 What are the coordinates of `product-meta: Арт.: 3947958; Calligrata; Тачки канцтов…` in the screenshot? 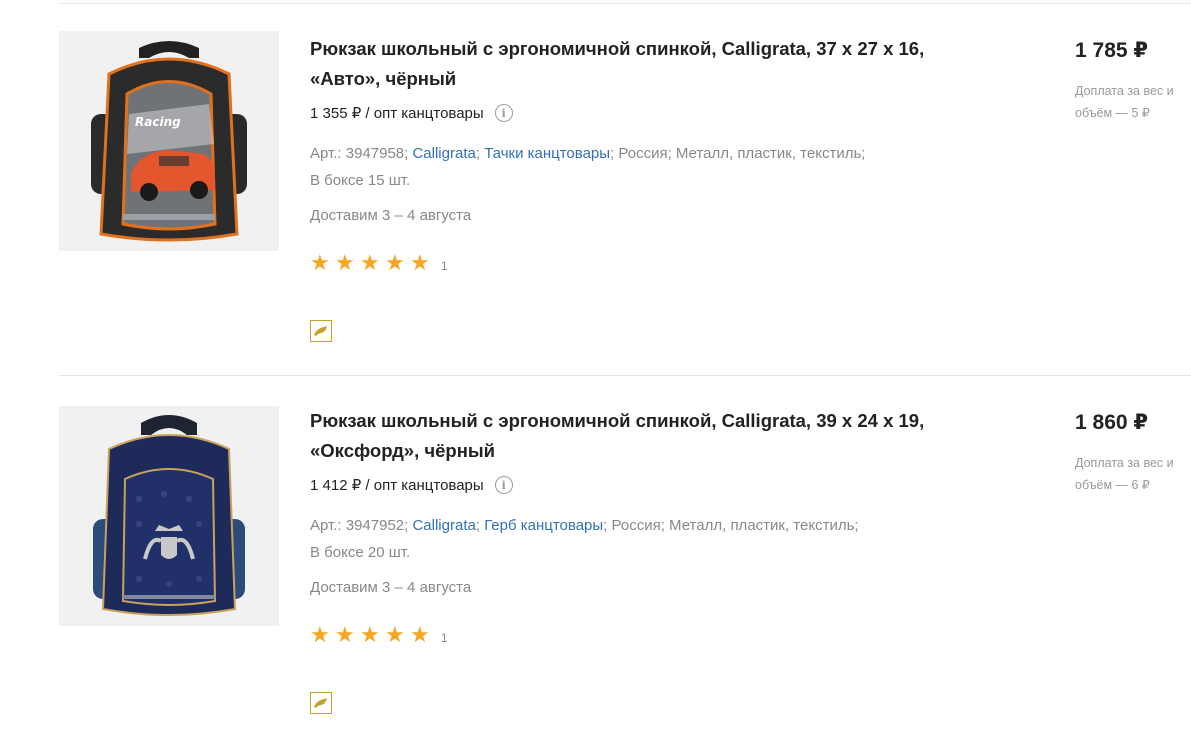 It's located at (630, 167).